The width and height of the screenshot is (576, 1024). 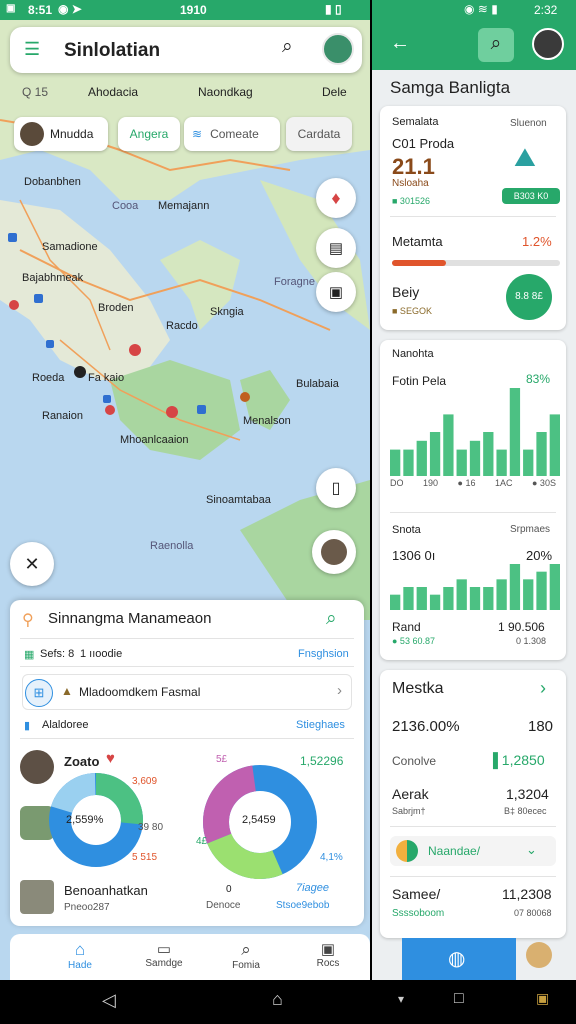 I want to click on map-label: Fa kaio, so click(x=106, y=378).